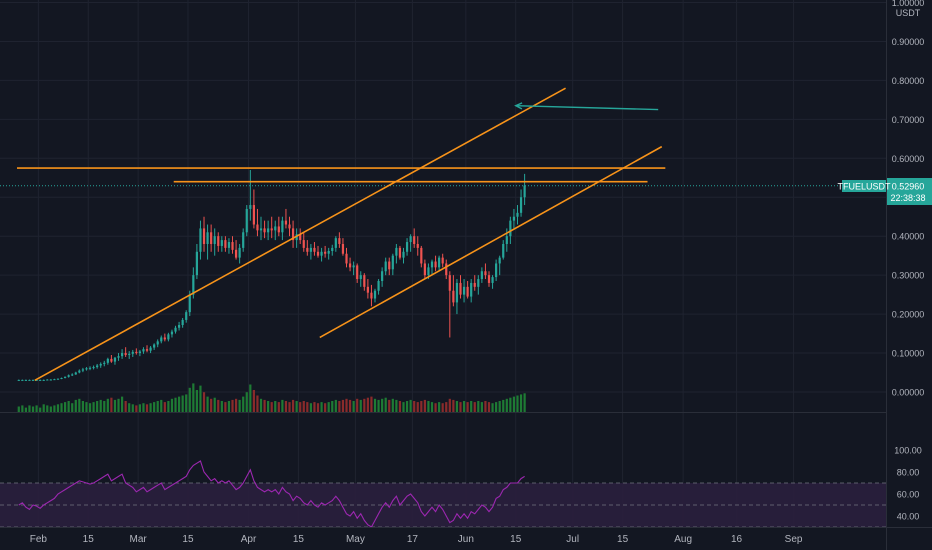 The height and width of the screenshot is (550, 932). I want to click on time-axis: Feb 15 Mar 15 Apr 15 May 17 Jun 15 Jul 15 Aug 16 Sep, so click(416, 539).